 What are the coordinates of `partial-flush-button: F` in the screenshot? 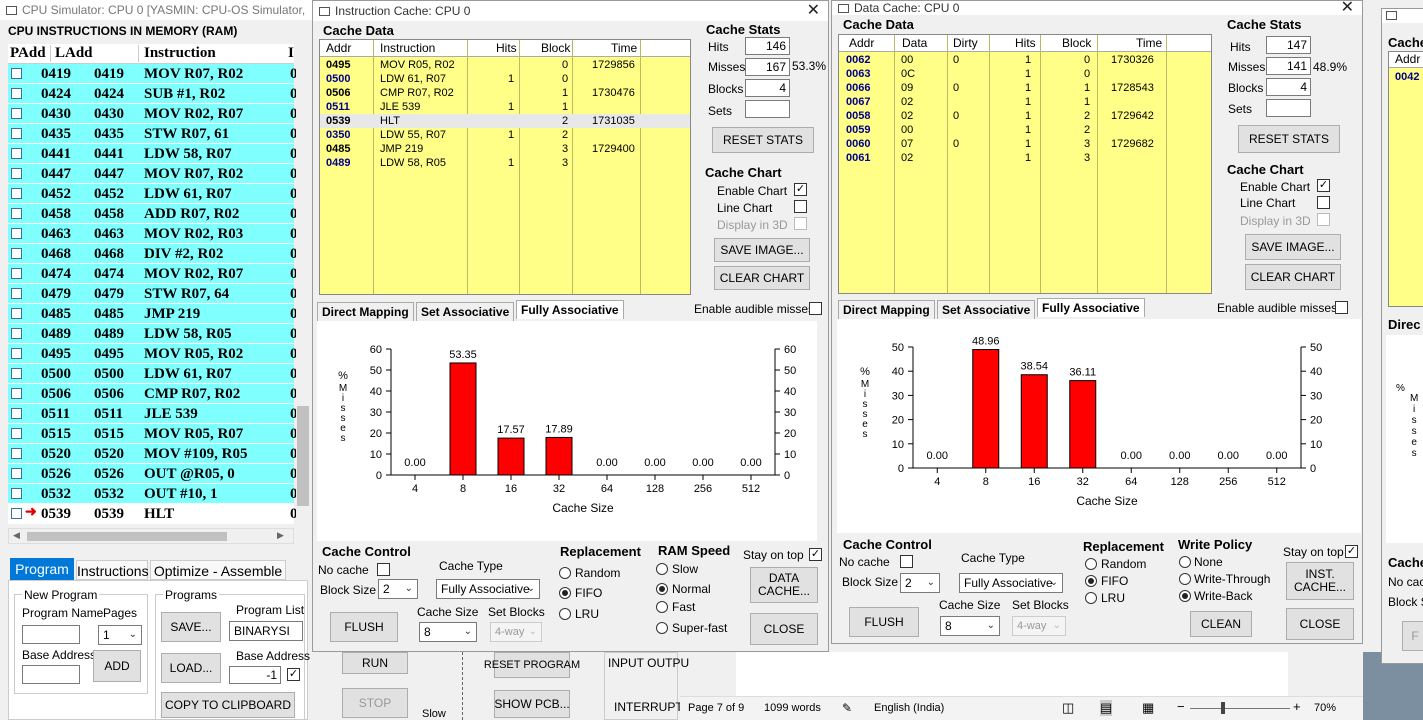 It's located at (1412, 636).